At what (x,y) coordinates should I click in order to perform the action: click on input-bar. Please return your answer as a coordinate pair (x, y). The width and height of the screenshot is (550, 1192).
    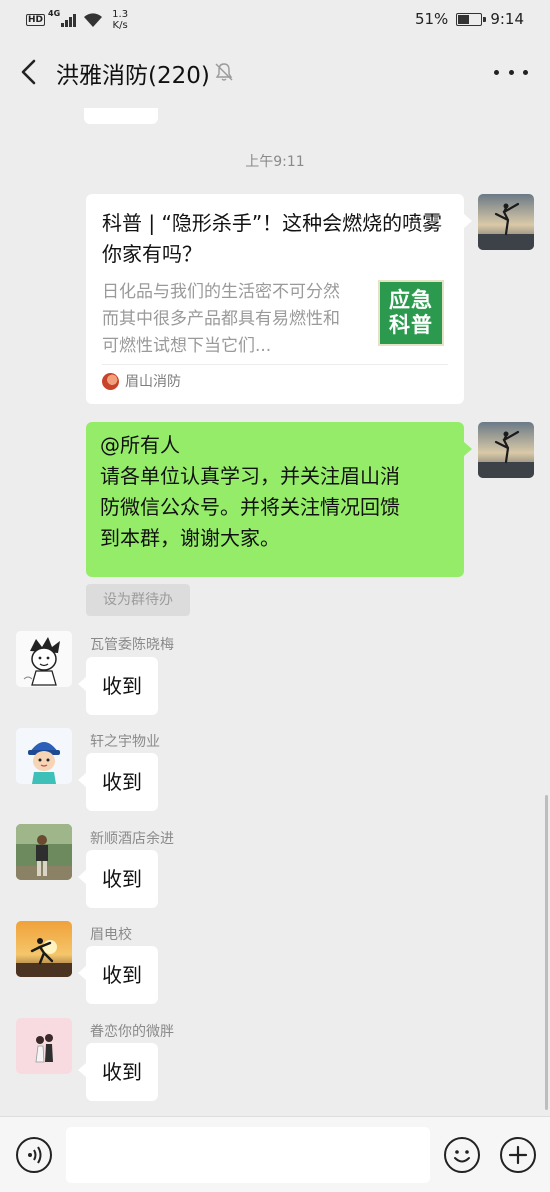
    Looking at the image, I should click on (275, 1154).